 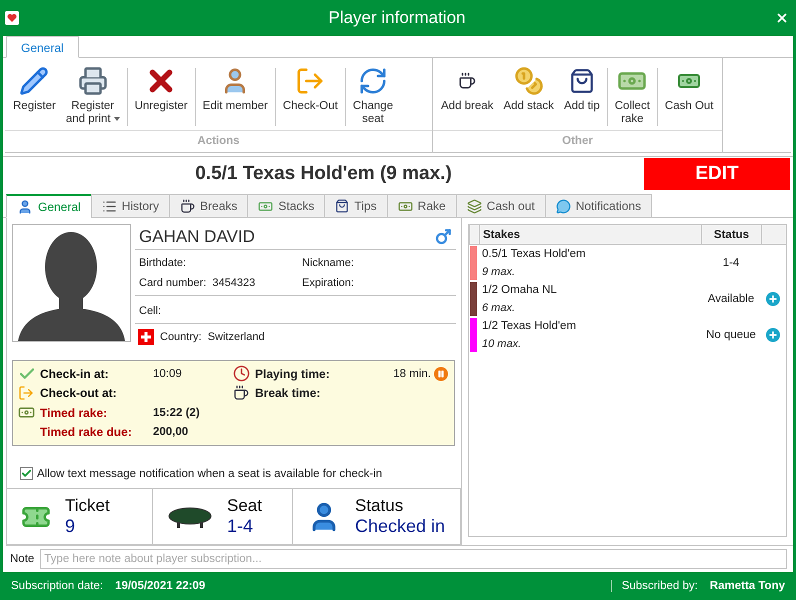 I want to click on status-label: Subscription date:, so click(x=57, y=586).